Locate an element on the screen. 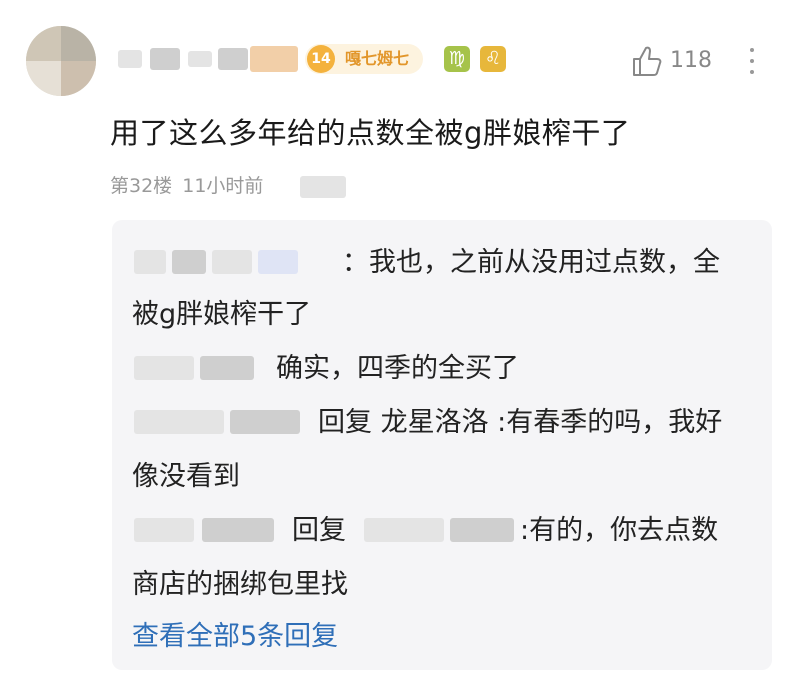  reply-text: 被g胖娘榨干了 is located at coordinates (222, 314).